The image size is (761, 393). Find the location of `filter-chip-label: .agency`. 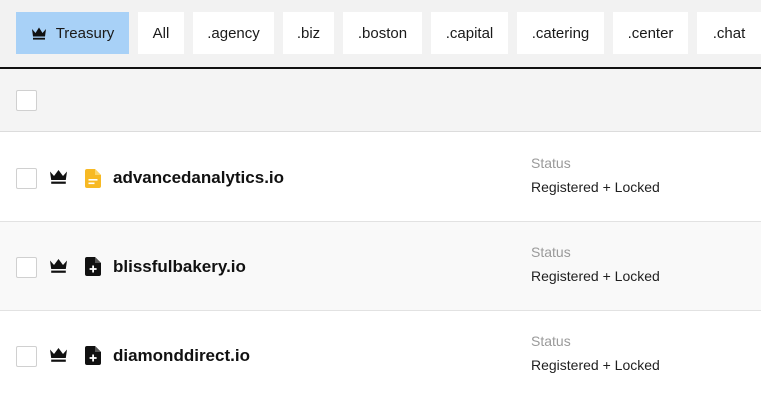

filter-chip-label: .agency is located at coordinates (233, 33).